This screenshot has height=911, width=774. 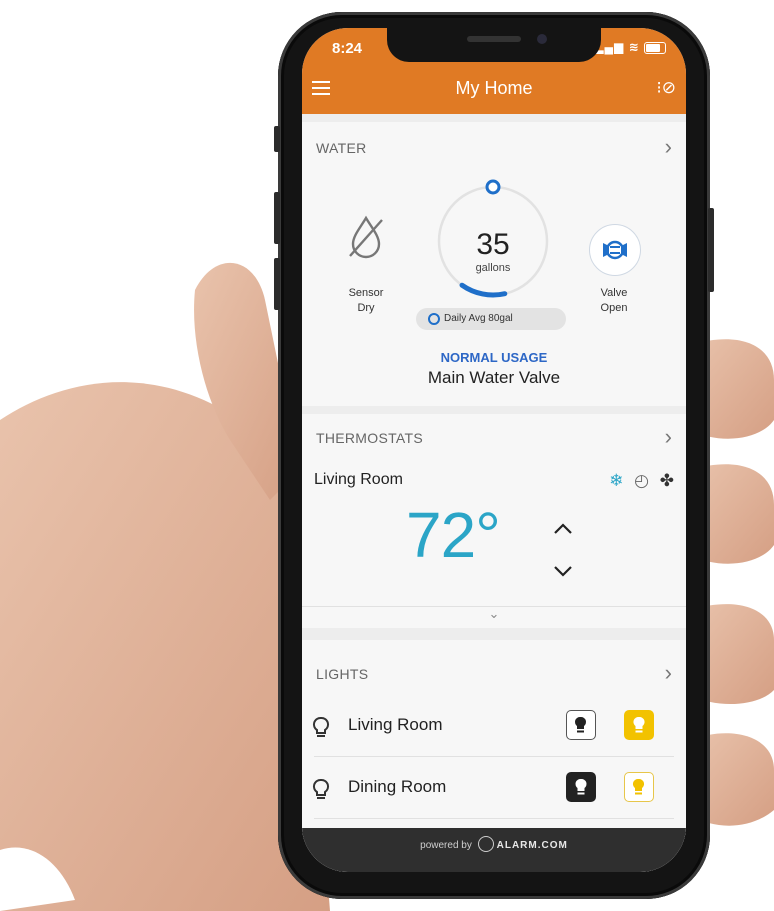 I want to click on schedule-icon: ◴, so click(x=641, y=480).